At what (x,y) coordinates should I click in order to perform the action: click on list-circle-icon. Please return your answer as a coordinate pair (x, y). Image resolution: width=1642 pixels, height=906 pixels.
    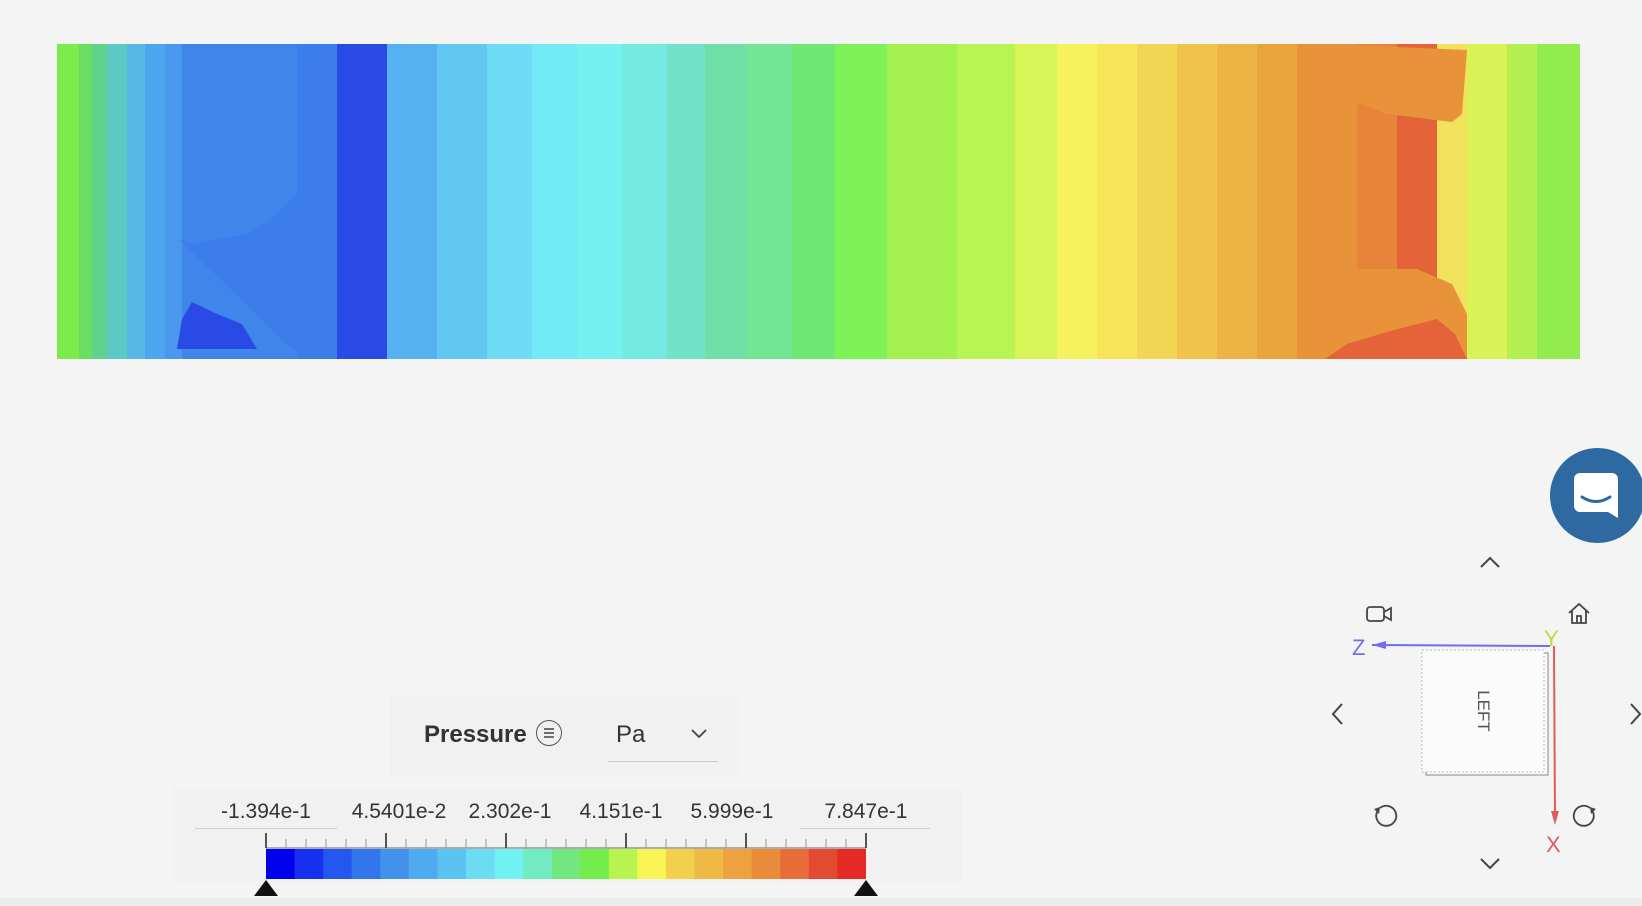
    Looking at the image, I should click on (549, 733).